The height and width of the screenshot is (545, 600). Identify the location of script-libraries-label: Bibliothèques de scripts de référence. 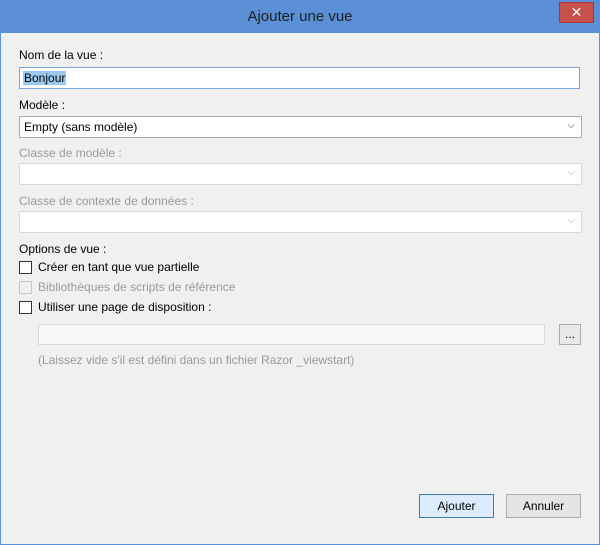
(137, 287).